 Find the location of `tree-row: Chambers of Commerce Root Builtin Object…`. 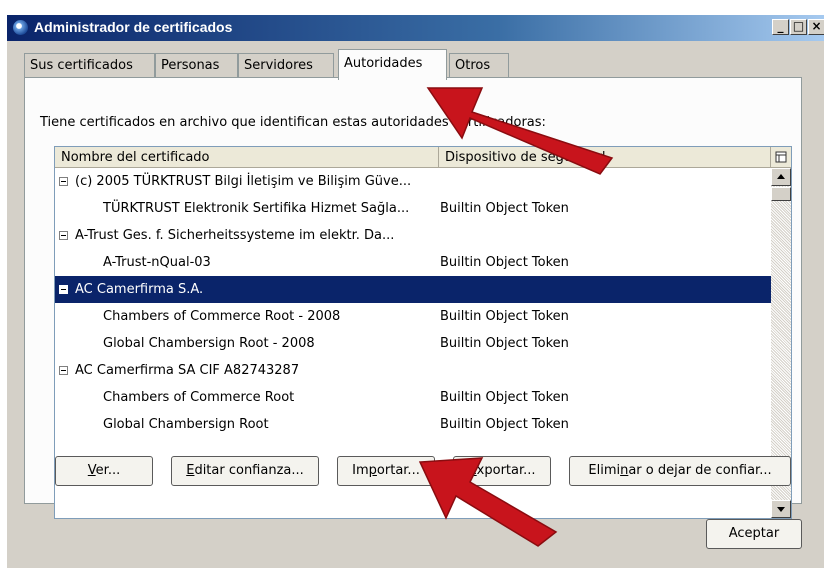

tree-row: Chambers of Commerce Root Builtin Object… is located at coordinates (413, 397).